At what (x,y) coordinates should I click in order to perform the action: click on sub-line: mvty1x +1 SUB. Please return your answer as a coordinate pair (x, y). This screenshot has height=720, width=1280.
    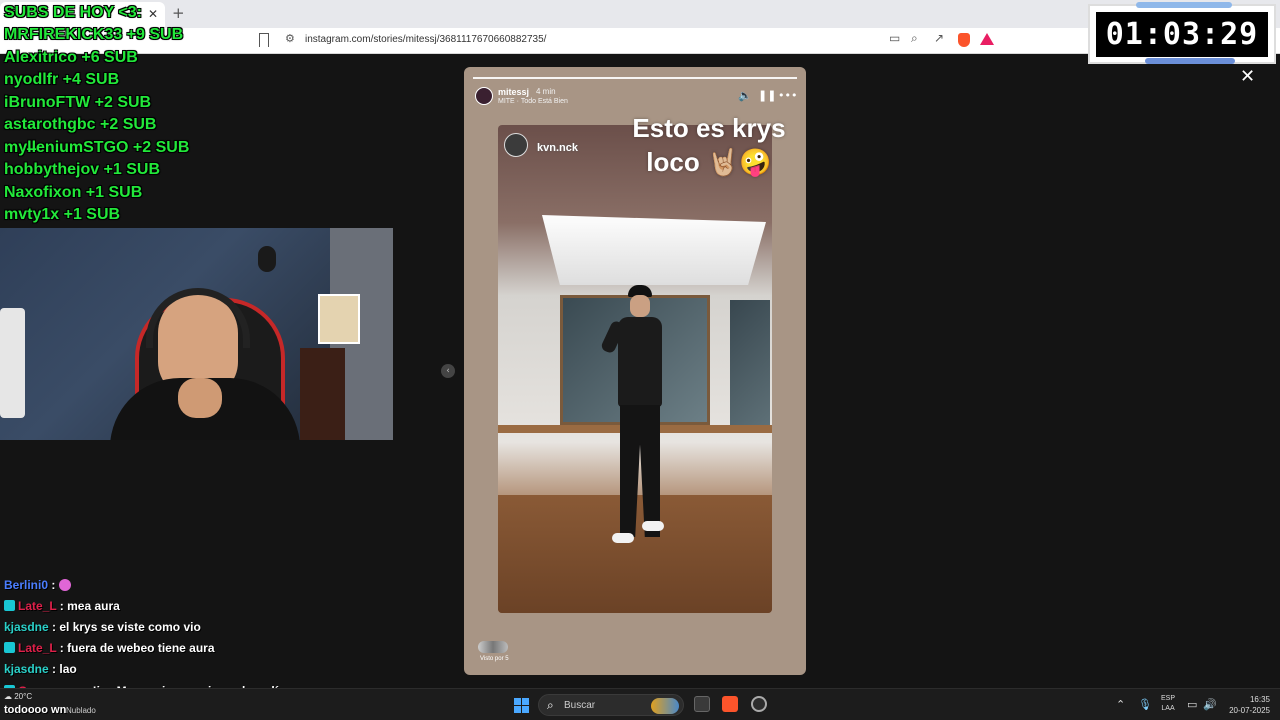
    Looking at the image, I should click on (62, 214).